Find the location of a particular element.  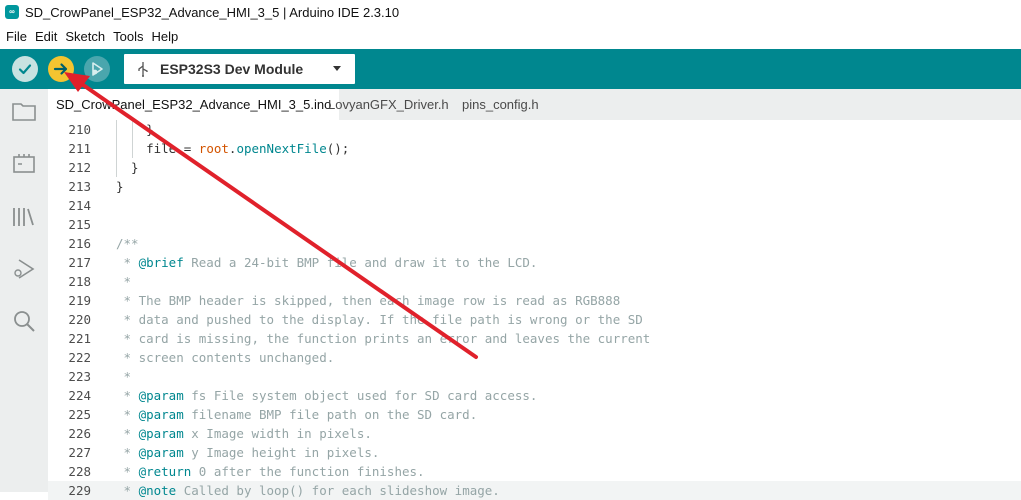

line-number: 218 is located at coordinates (79, 281).